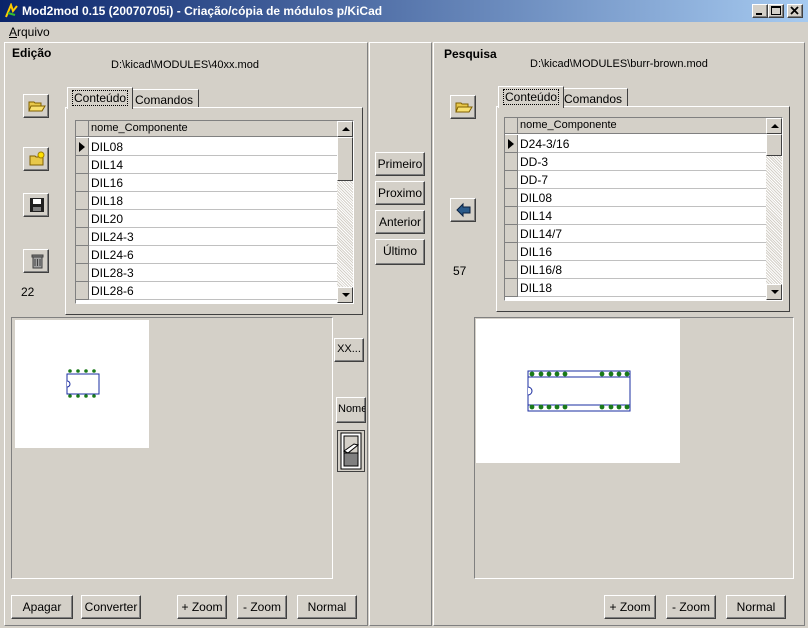  Describe the element at coordinates (400, 222) in the screenshot. I see `anterior-button: Anterior` at that location.